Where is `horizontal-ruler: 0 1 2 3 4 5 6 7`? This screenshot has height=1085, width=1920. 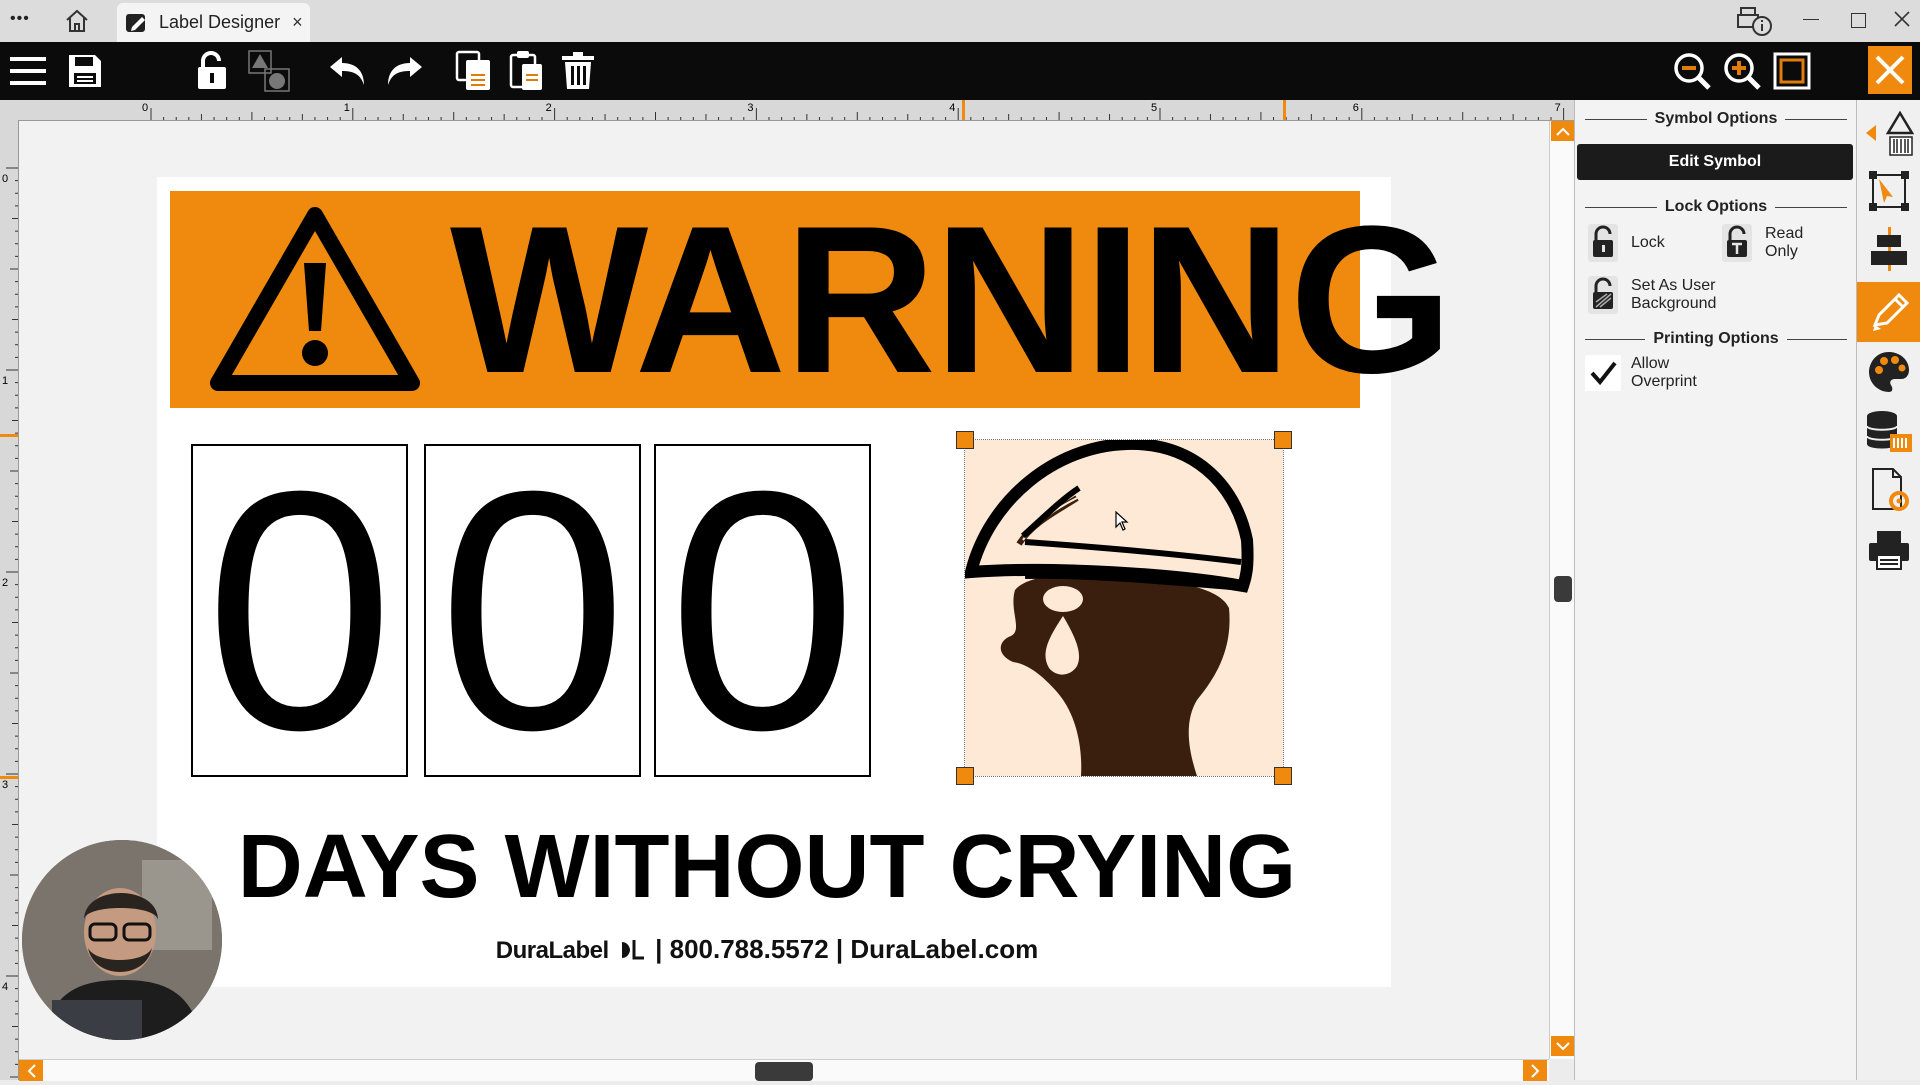
horizontal-ruler: 0 1 2 3 4 5 6 7 is located at coordinates (787, 110).